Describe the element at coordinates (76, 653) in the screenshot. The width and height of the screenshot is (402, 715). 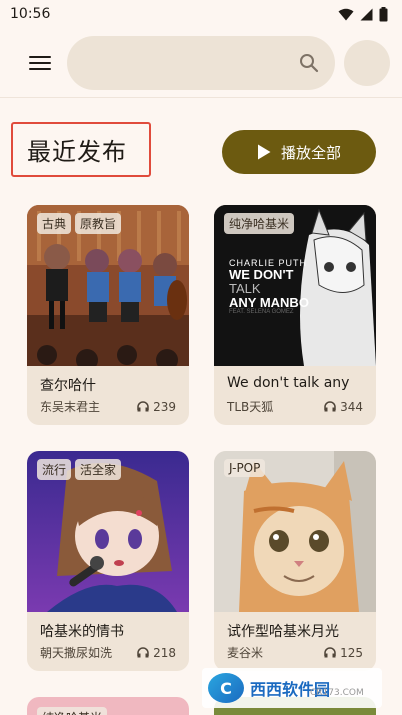
I see `song-author: 朝天撒尿如洗` at that location.